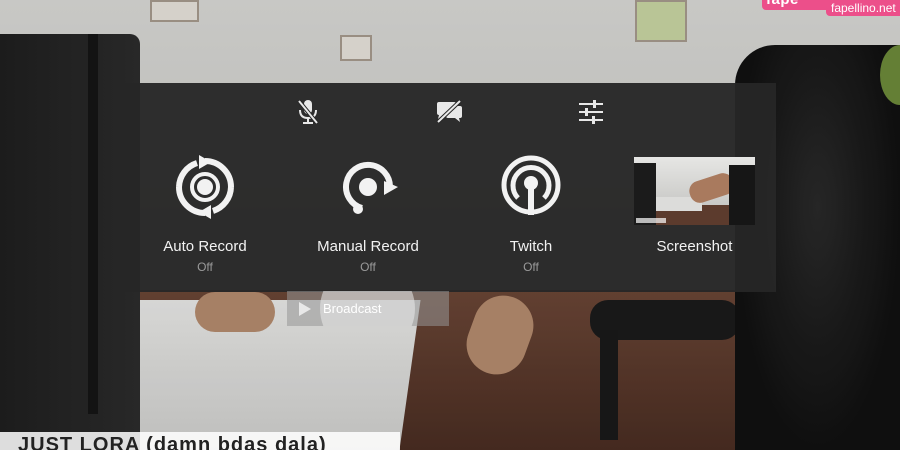 The height and width of the screenshot is (450, 900). Describe the element at coordinates (305, 309) in the screenshot. I see `play-icon` at that location.